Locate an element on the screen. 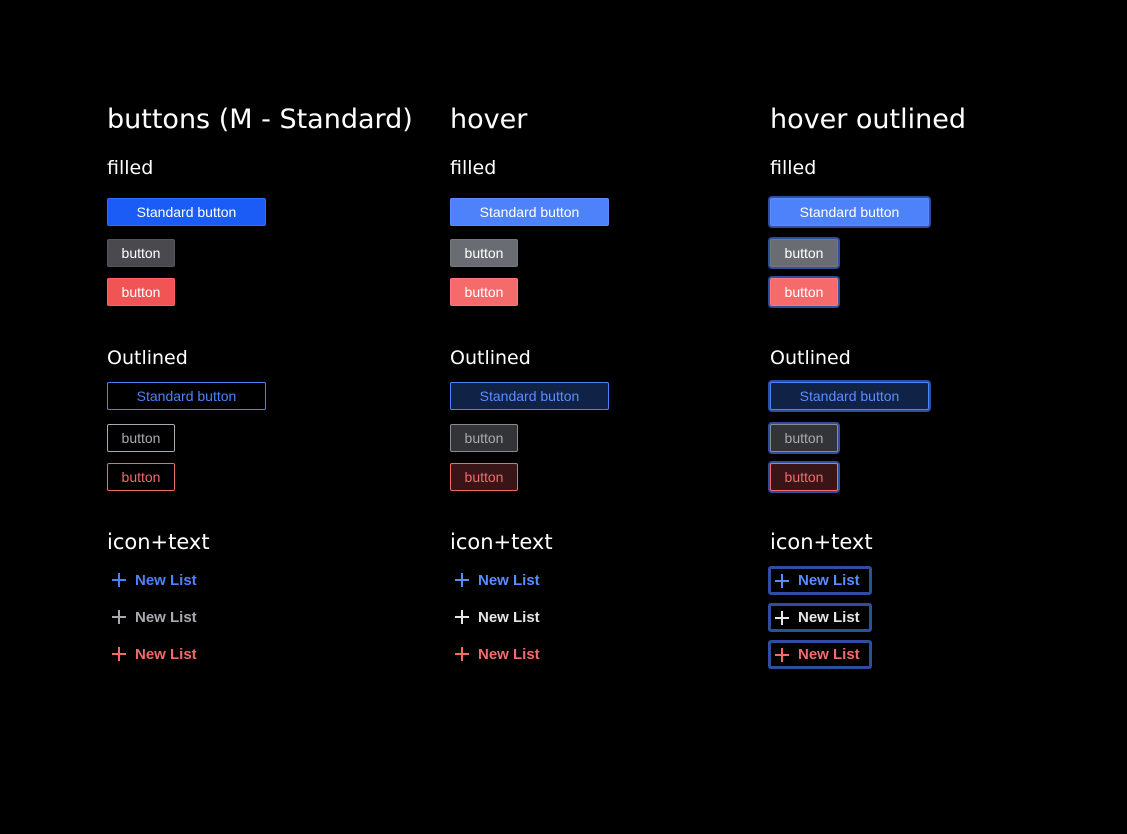 This screenshot has width=1127, height=834. filled-danger-button-hover: button is located at coordinates (484, 292).